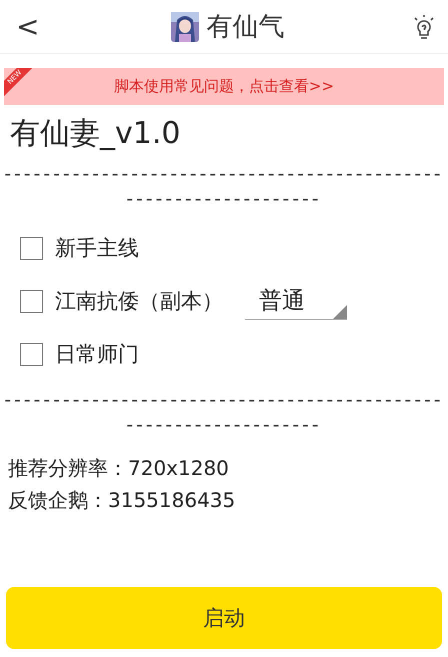  Describe the element at coordinates (95, 134) in the screenshot. I see `script-title: 有仙妻_v1.0` at that location.